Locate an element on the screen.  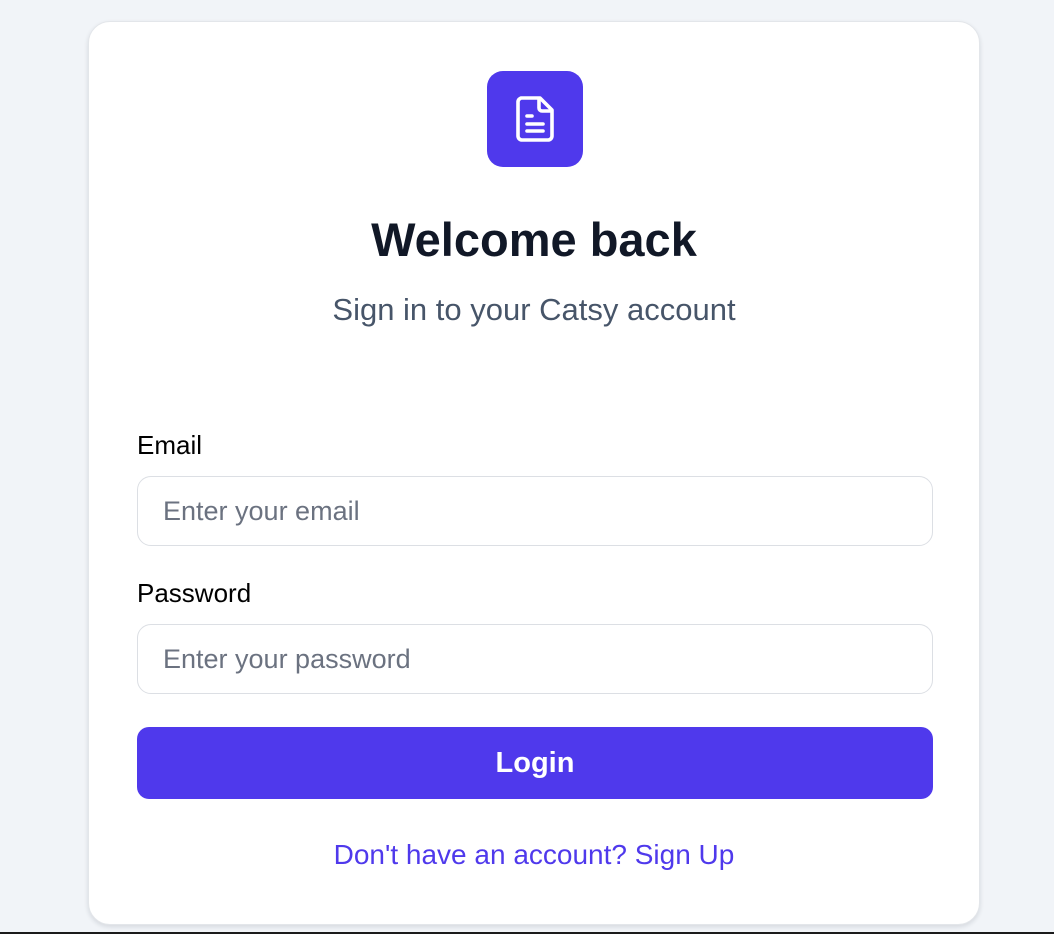
document-icon is located at coordinates (535, 119).